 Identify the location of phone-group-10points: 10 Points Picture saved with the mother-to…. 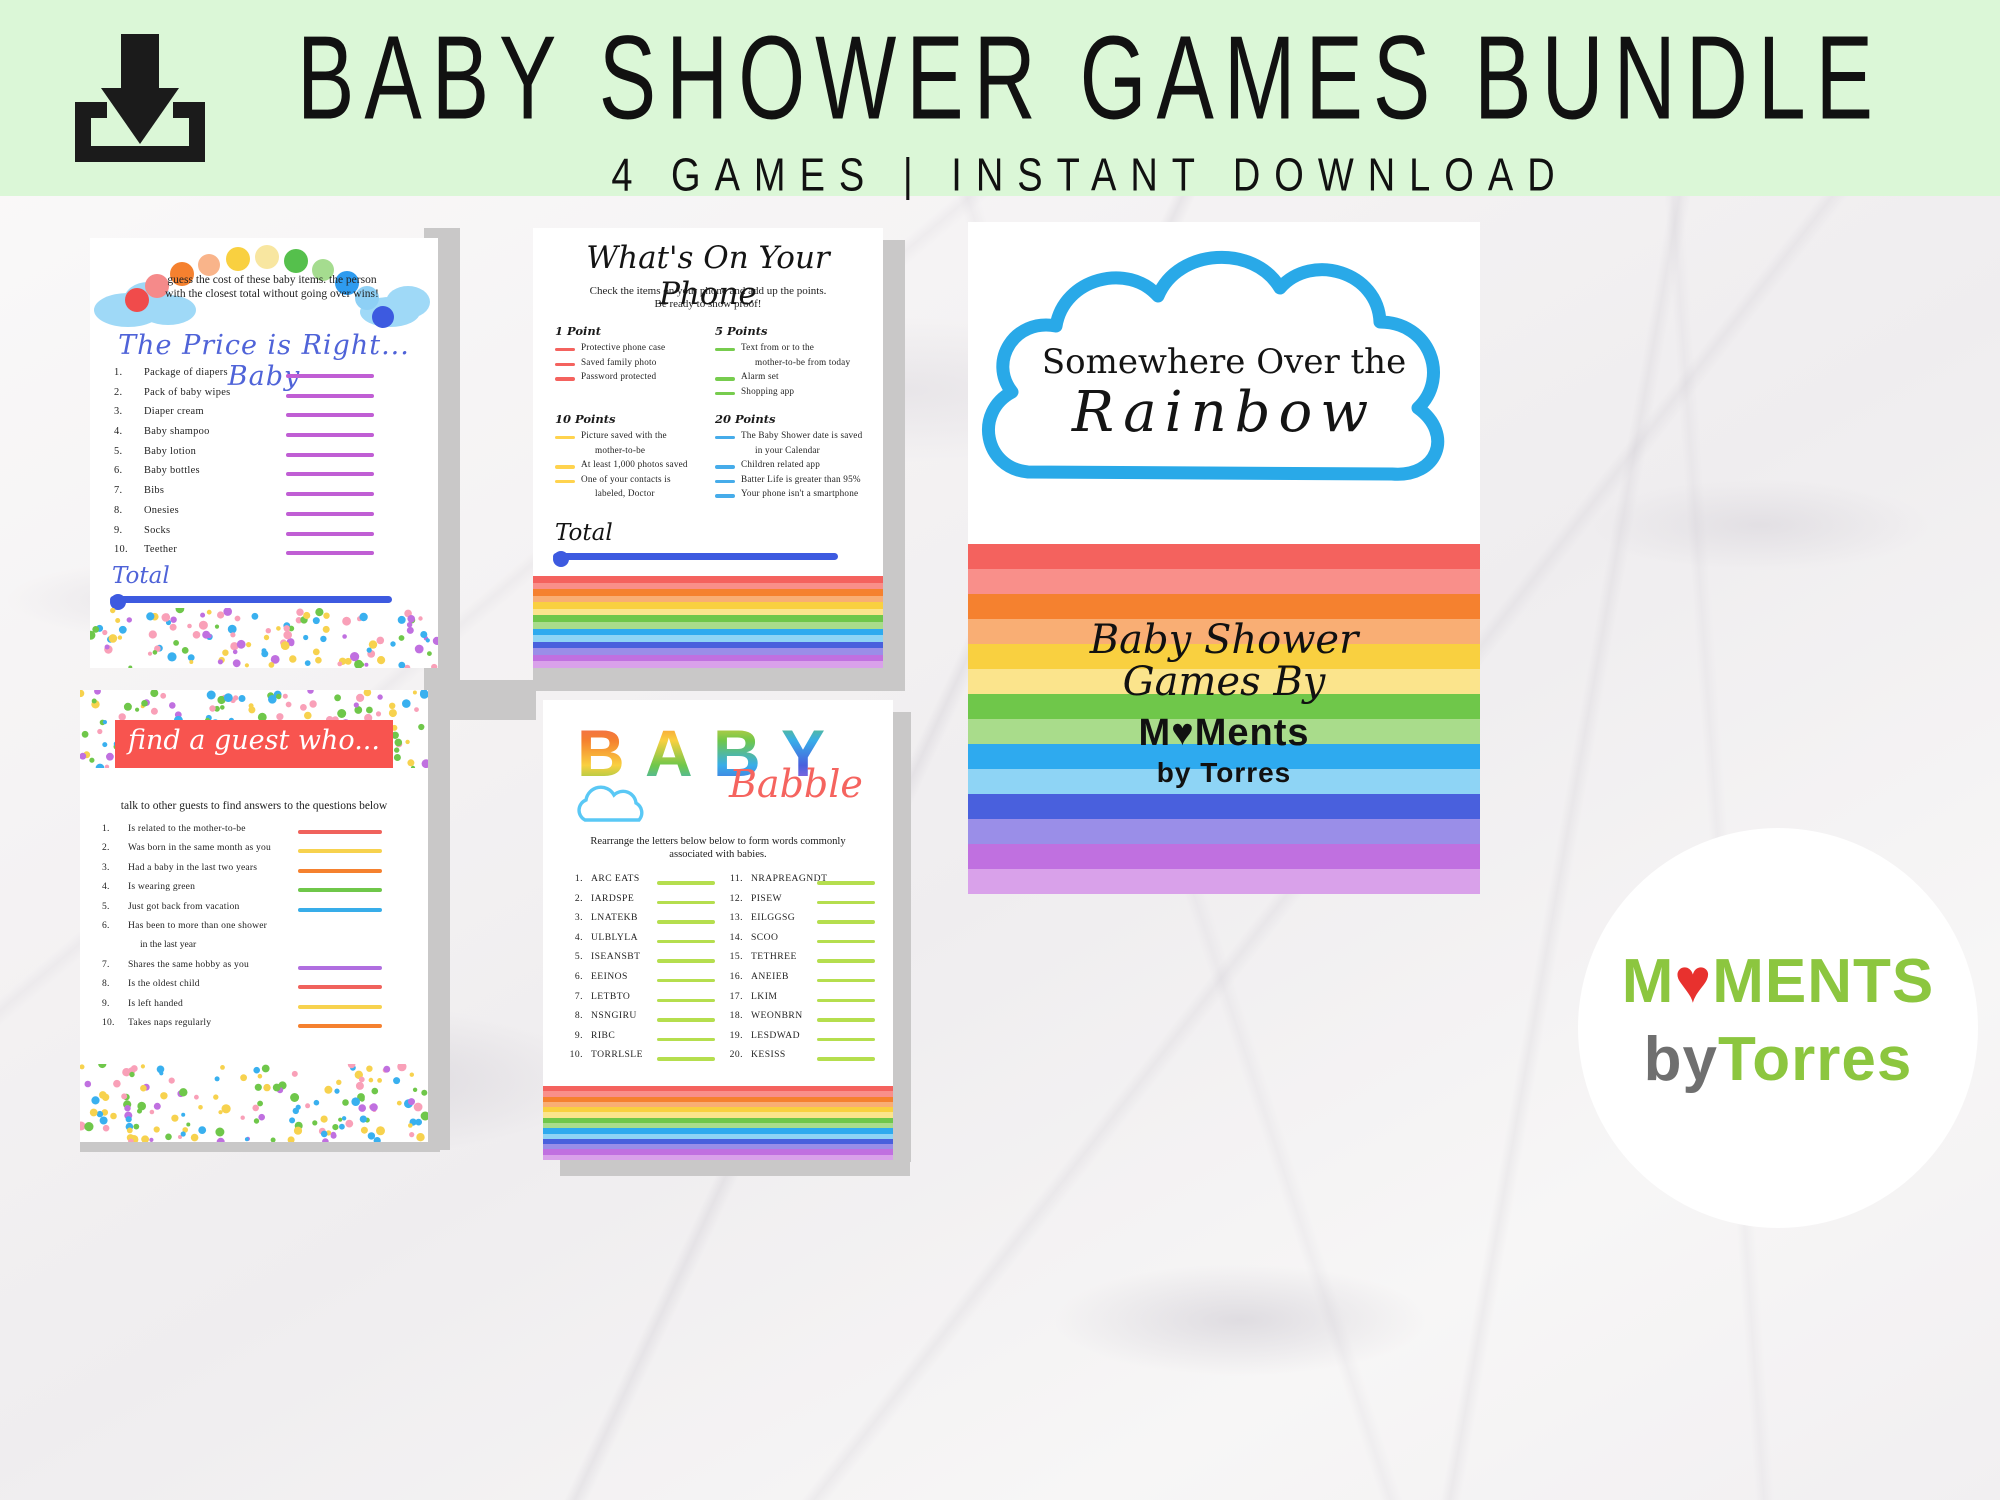
(635, 457).